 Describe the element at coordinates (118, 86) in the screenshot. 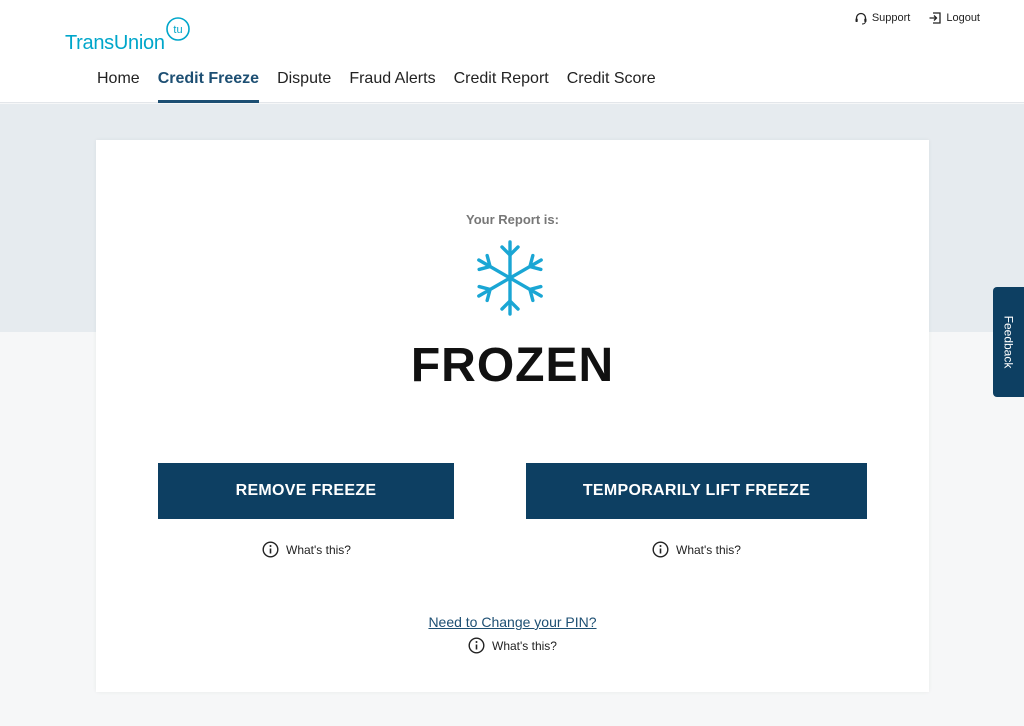

I see `nav-home: Home` at that location.